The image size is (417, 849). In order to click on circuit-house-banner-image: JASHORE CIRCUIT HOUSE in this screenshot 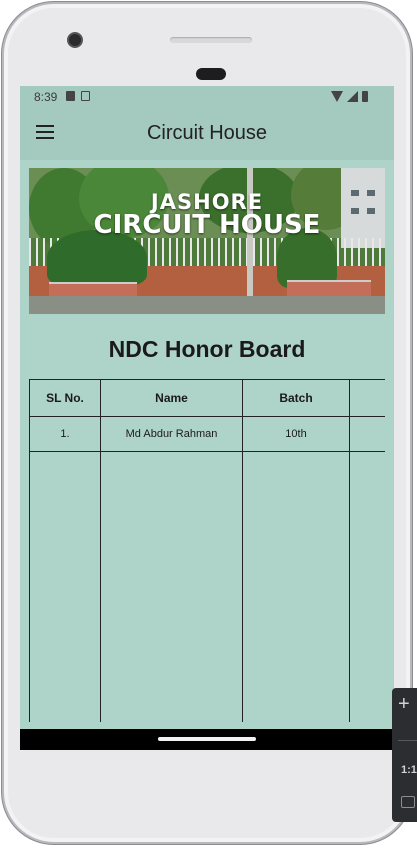, I will do `click(207, 241)`.